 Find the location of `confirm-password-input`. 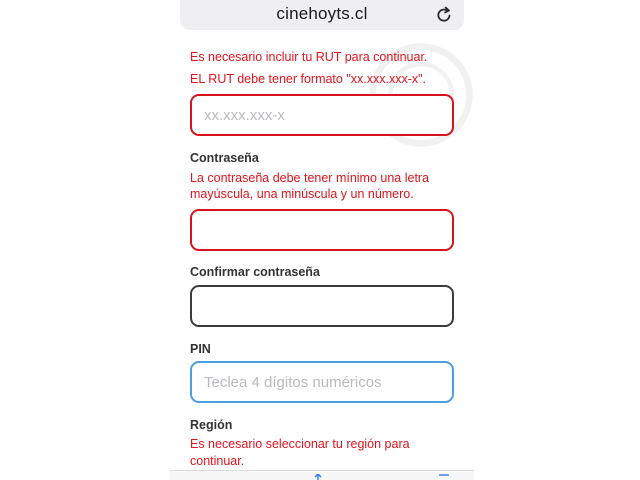

confirm-password-input is located at coordinates (322, 306).